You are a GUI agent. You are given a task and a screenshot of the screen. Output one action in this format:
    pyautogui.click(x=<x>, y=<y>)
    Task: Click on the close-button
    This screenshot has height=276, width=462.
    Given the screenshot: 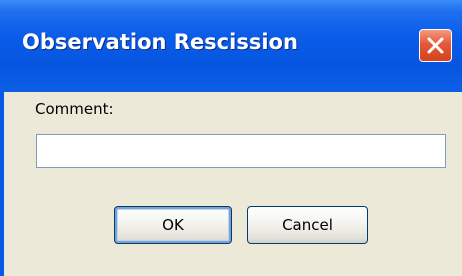 What is the action you would take?
    pyautogui.click(x=435, y=45)
    